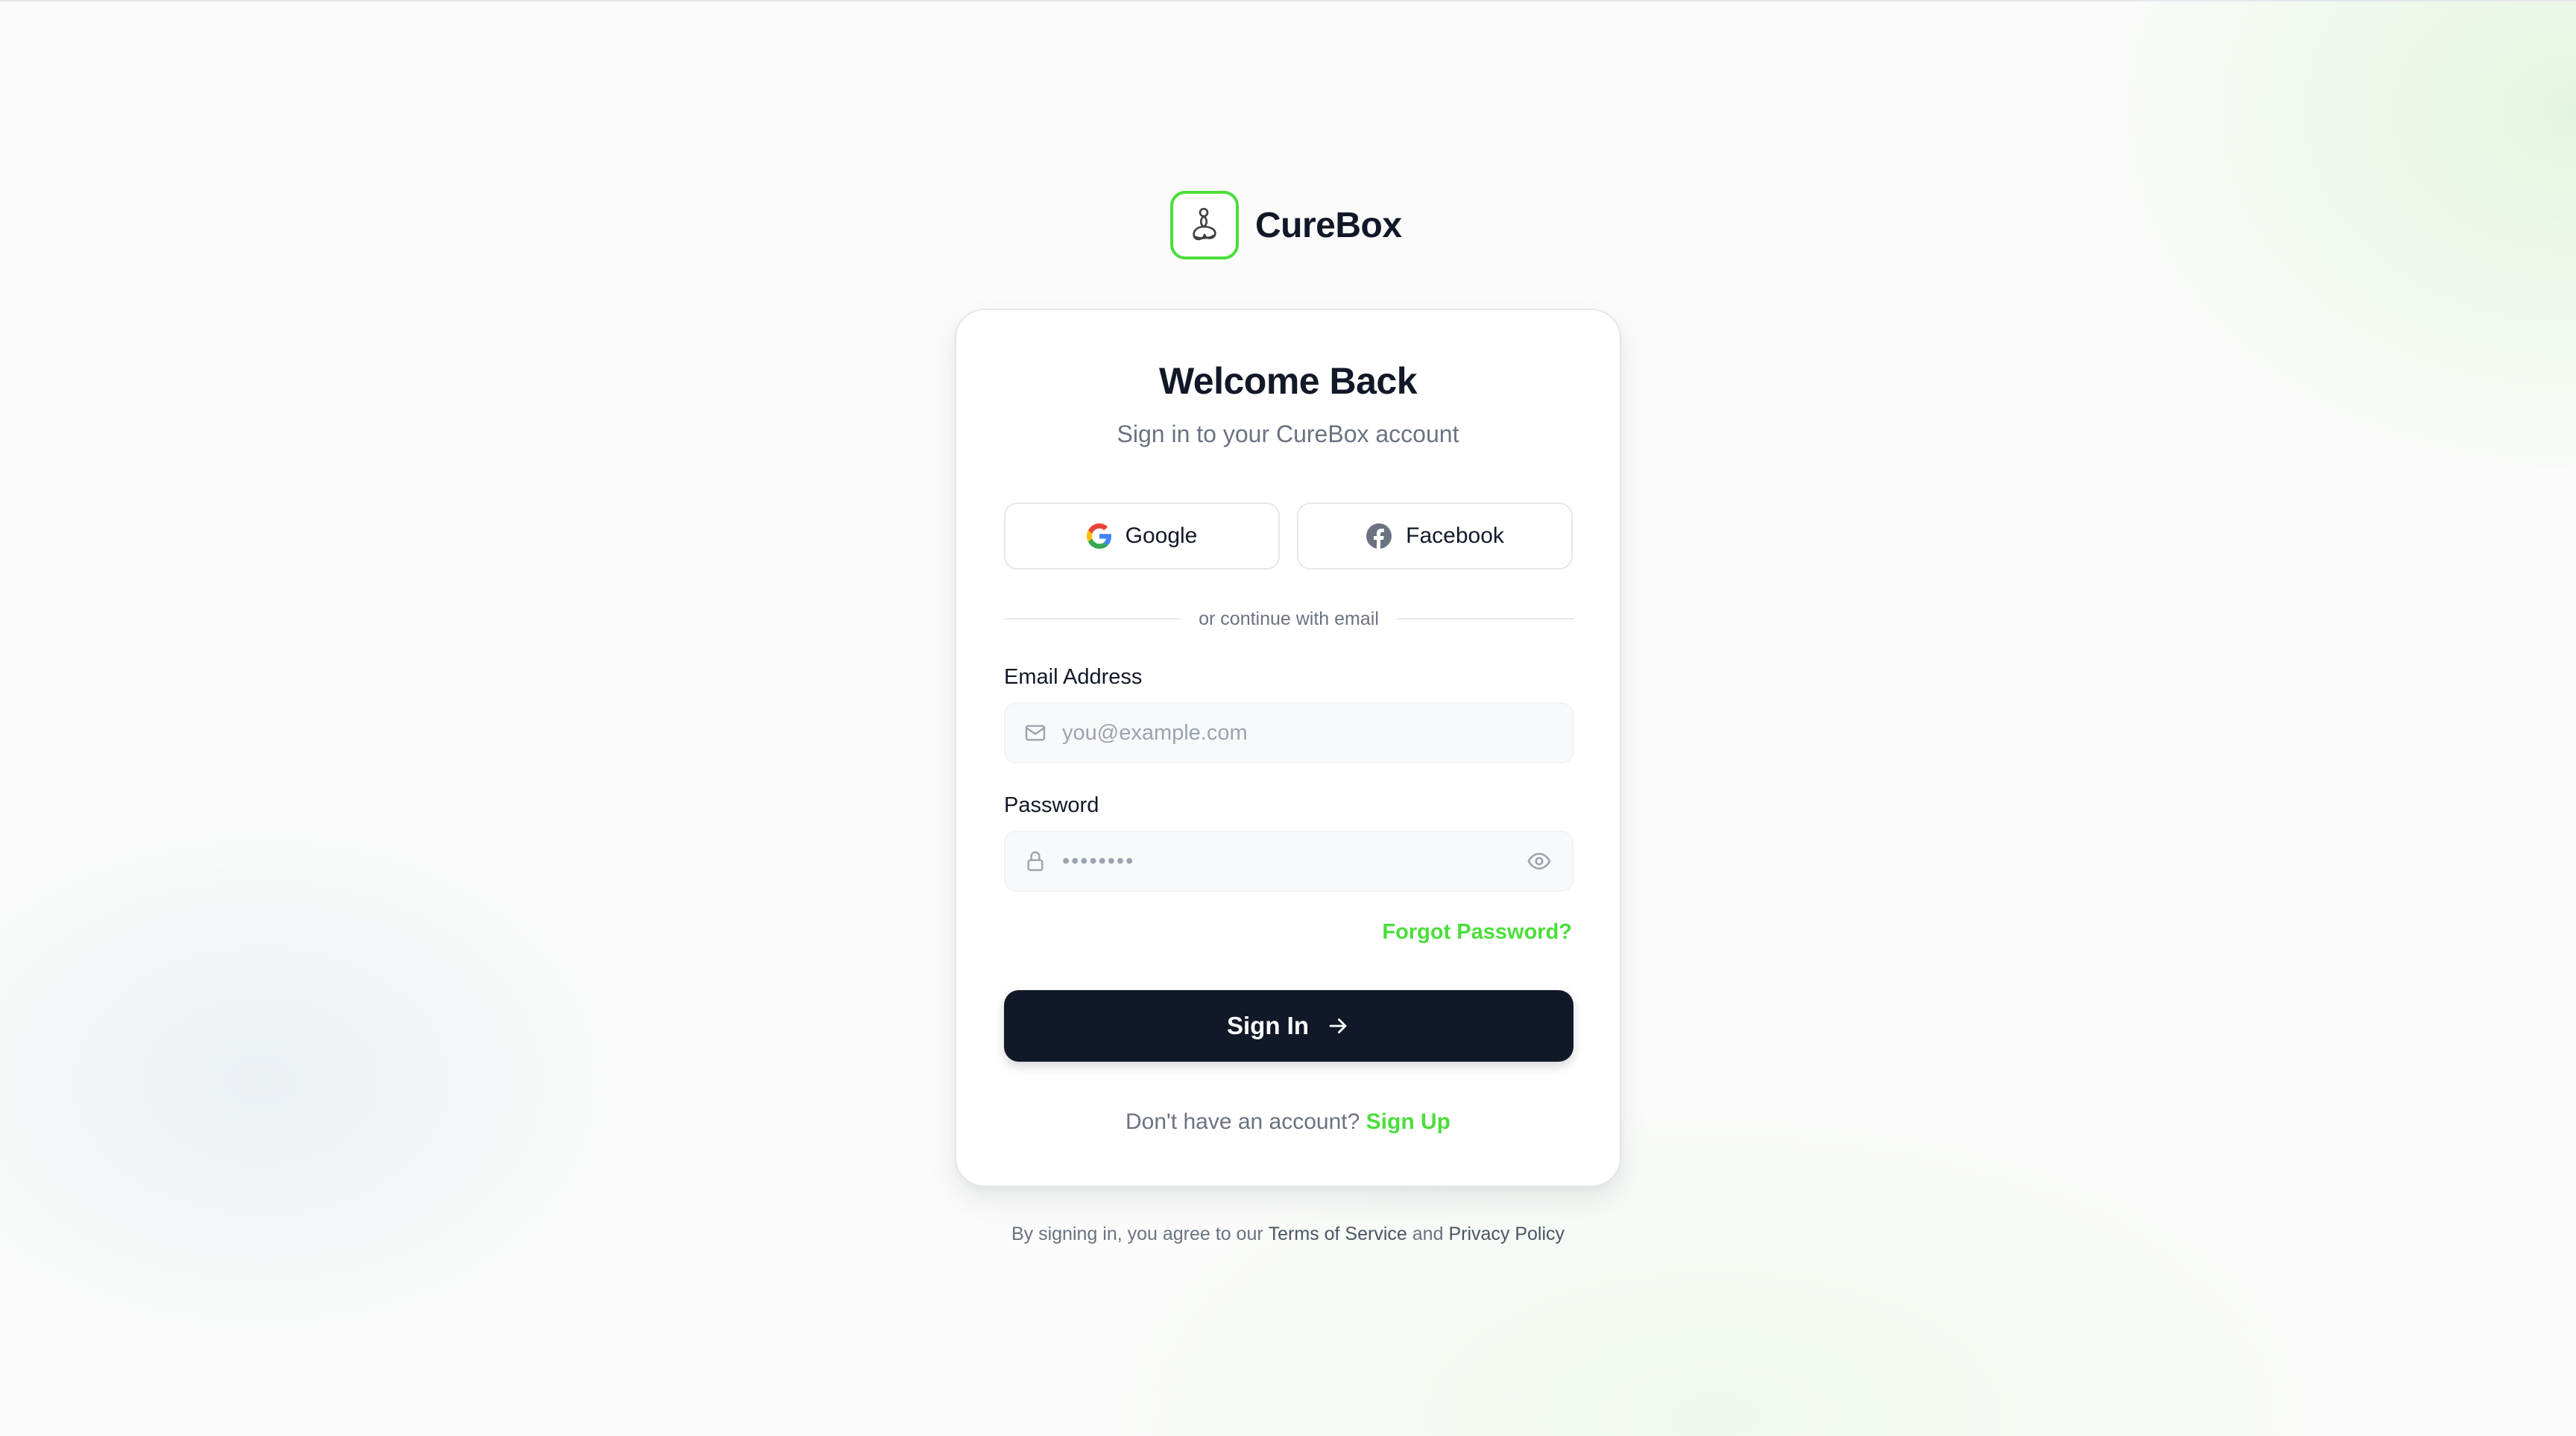 The image size is (2576, 1436). I want to click on signup-row: Don't have an account? Sign Up, so click(1288, 1122).